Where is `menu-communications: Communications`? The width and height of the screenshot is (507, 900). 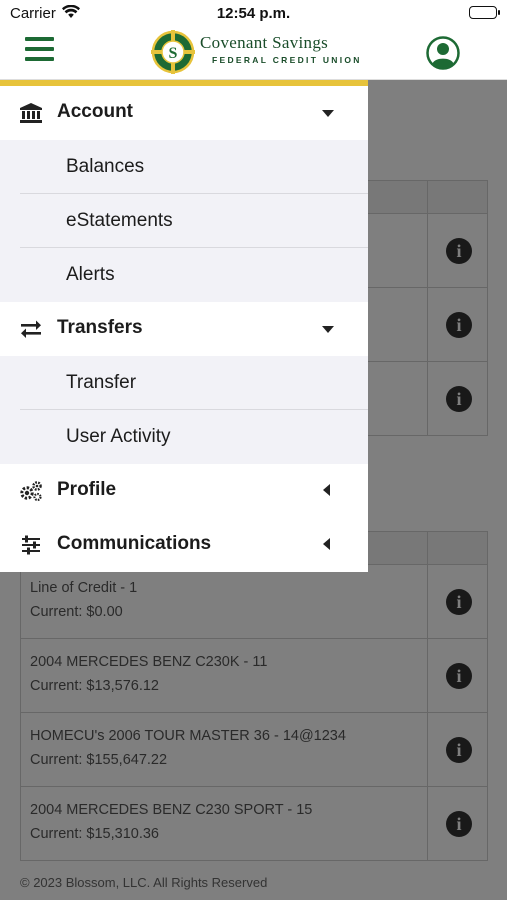
menu-communications: Communications is located at coordinates (184, 545).